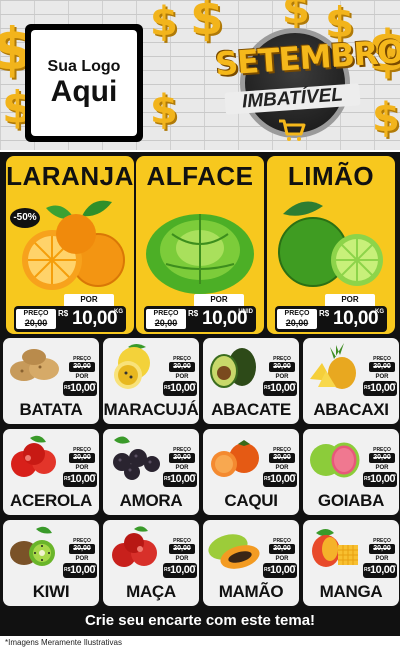  What do you see at coordinates (70, 176) in the screenshot?
I see `product-name: LARANJA` at bounding box center [70, 176].